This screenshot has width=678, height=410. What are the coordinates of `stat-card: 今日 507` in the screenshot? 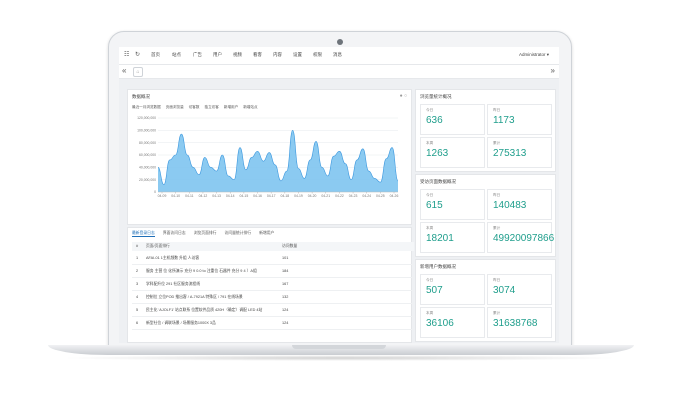 It's located at (452, 289).